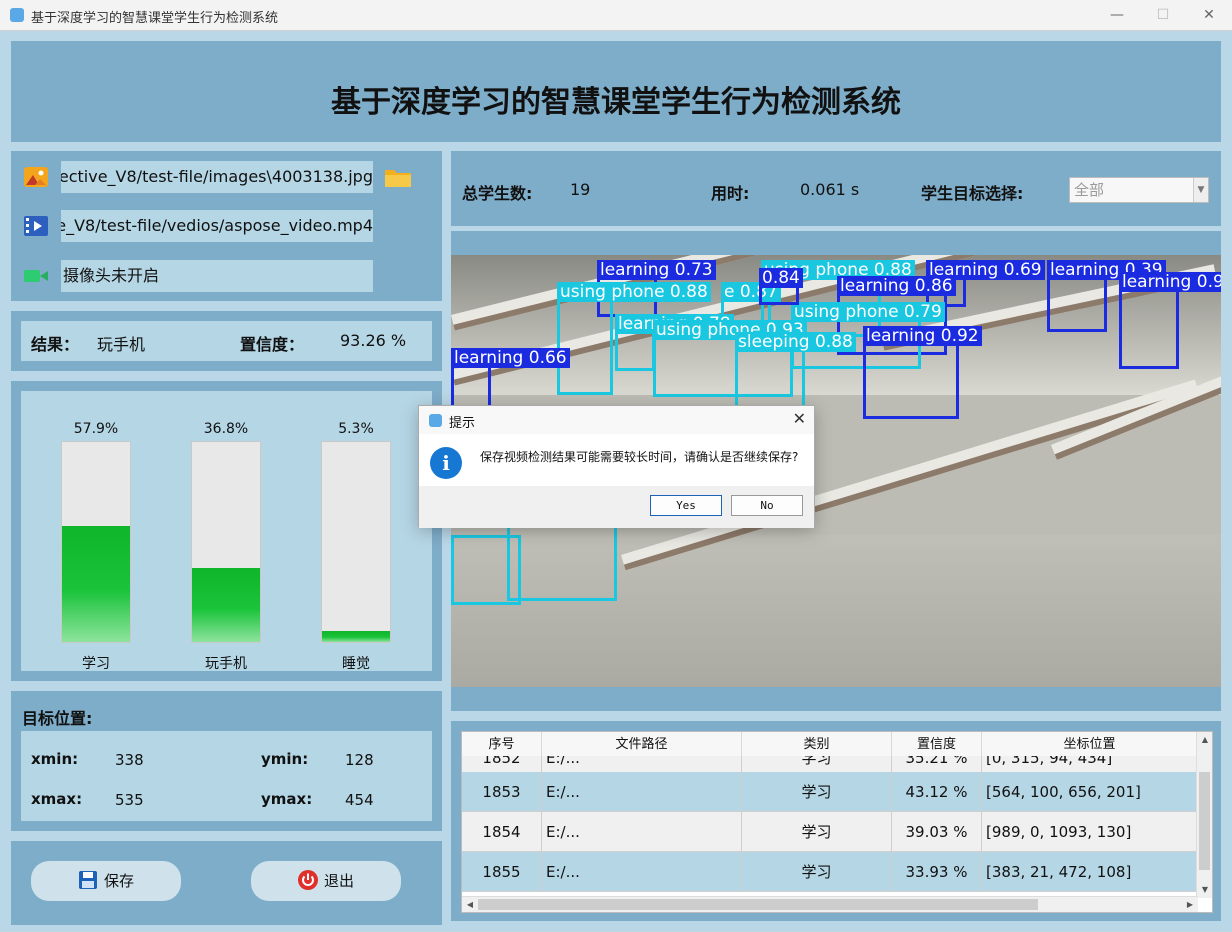 The height and width of the screenshot is (932, 1232). I want to click on detection-box: learning 0.39, so click(1106, 296).